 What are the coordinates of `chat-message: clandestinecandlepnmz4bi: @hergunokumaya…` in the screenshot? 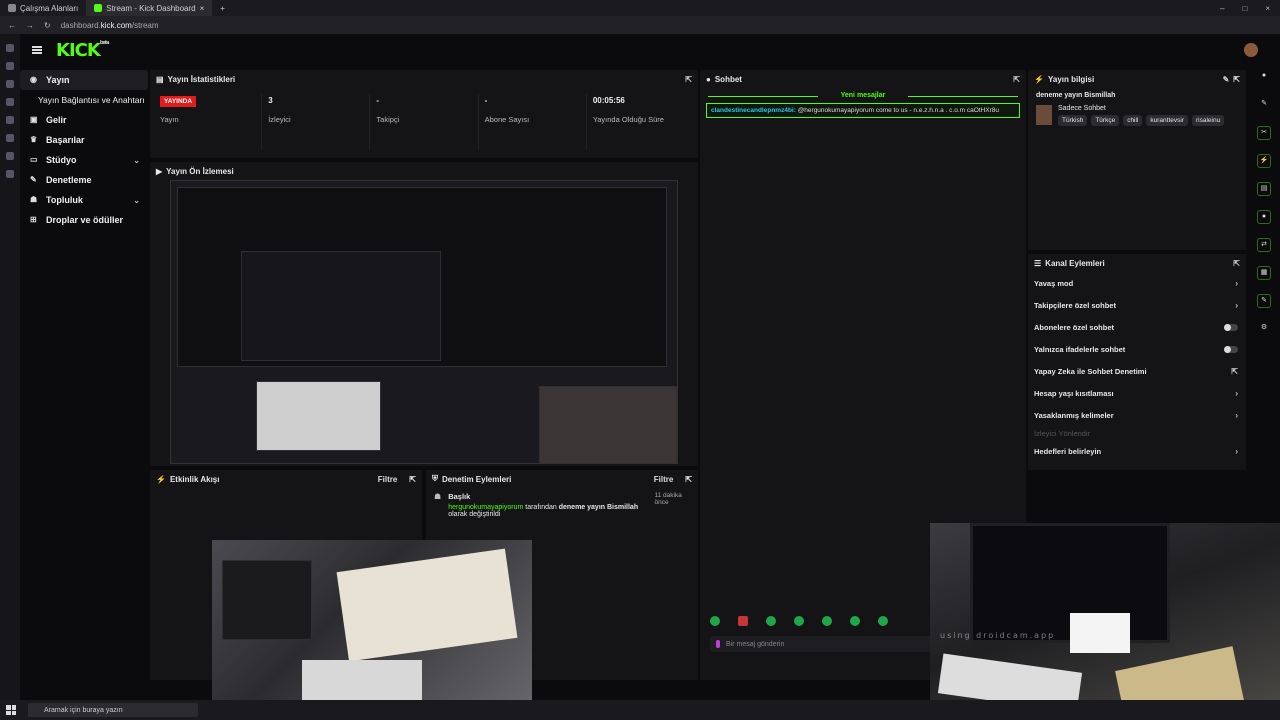 It's located at (863, 110).